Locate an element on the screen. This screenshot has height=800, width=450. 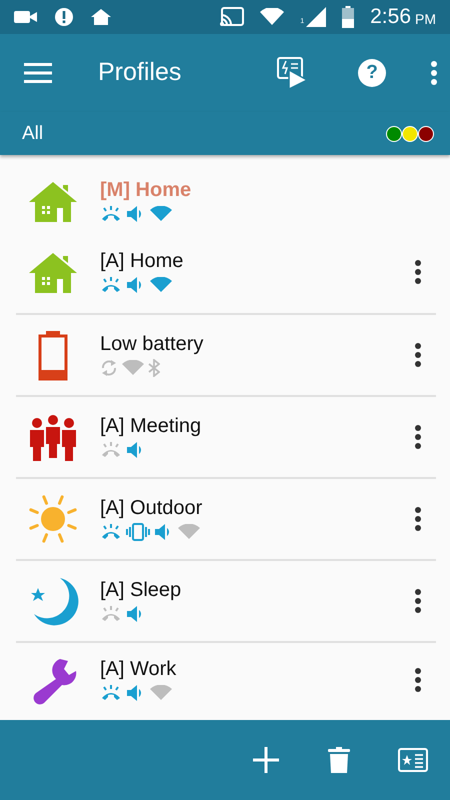
signal-icon is located at coordinates (316, 17).